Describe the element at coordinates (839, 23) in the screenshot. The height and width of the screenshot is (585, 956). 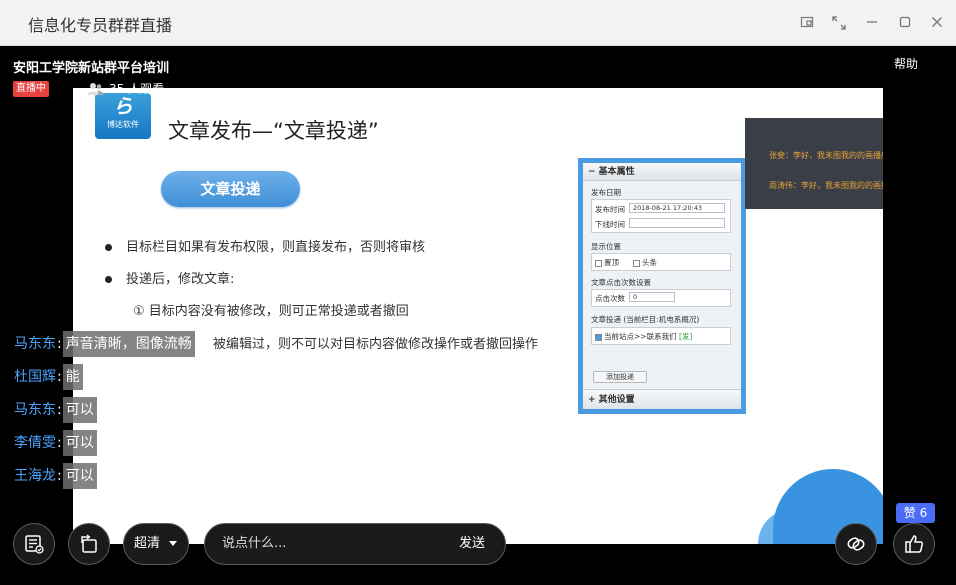
I see `fullscreen-icon` at that location.